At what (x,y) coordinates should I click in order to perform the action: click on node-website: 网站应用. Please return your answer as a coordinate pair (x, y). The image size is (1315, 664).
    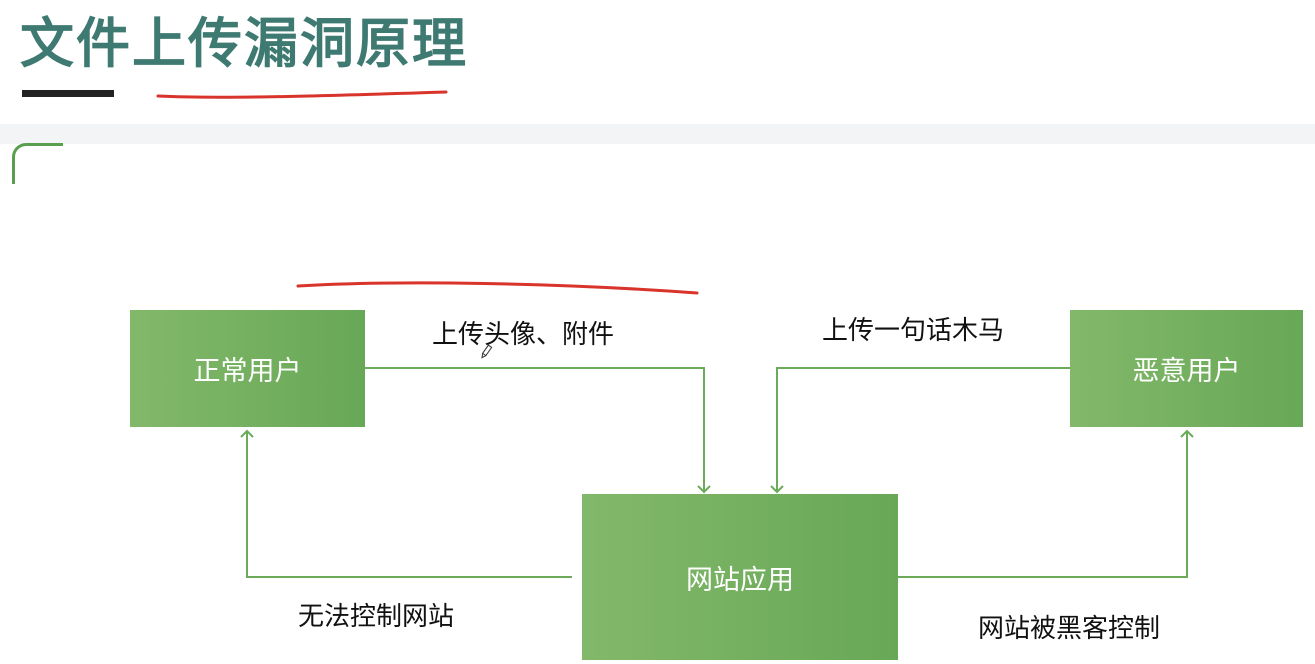
    Looking at the image, I should click on (740, 577).